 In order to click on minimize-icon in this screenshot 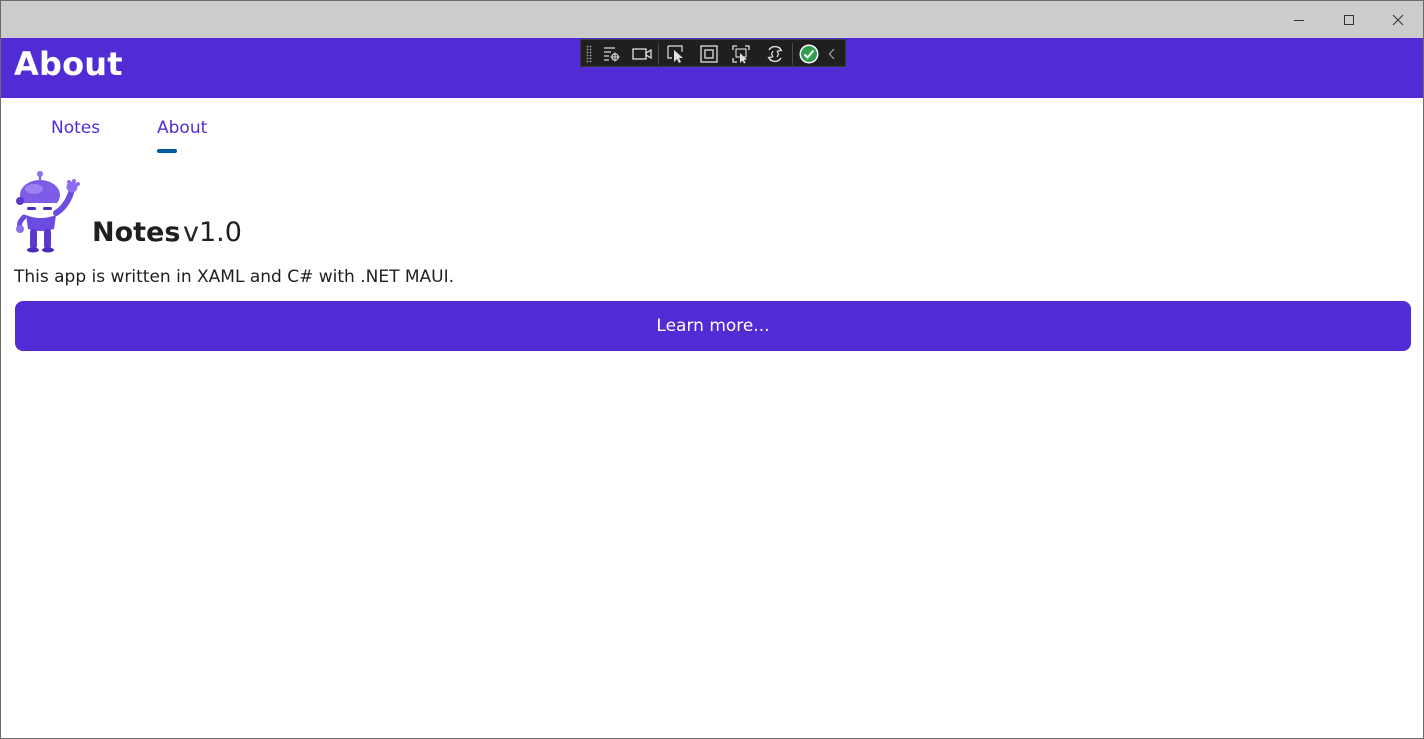, I will do `click(1299, 20)`.